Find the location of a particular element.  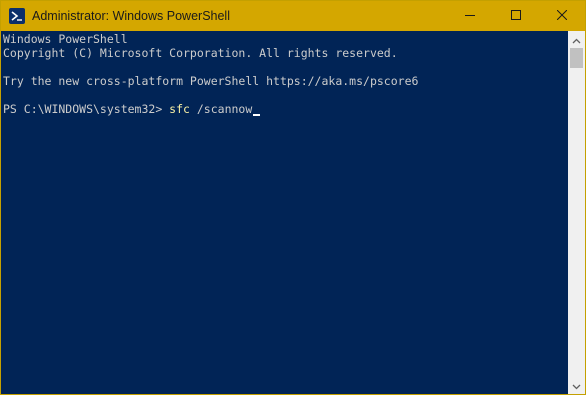

prompt-text: PS C:\WINDOWS\system32> is located at coordinates (86, 109).